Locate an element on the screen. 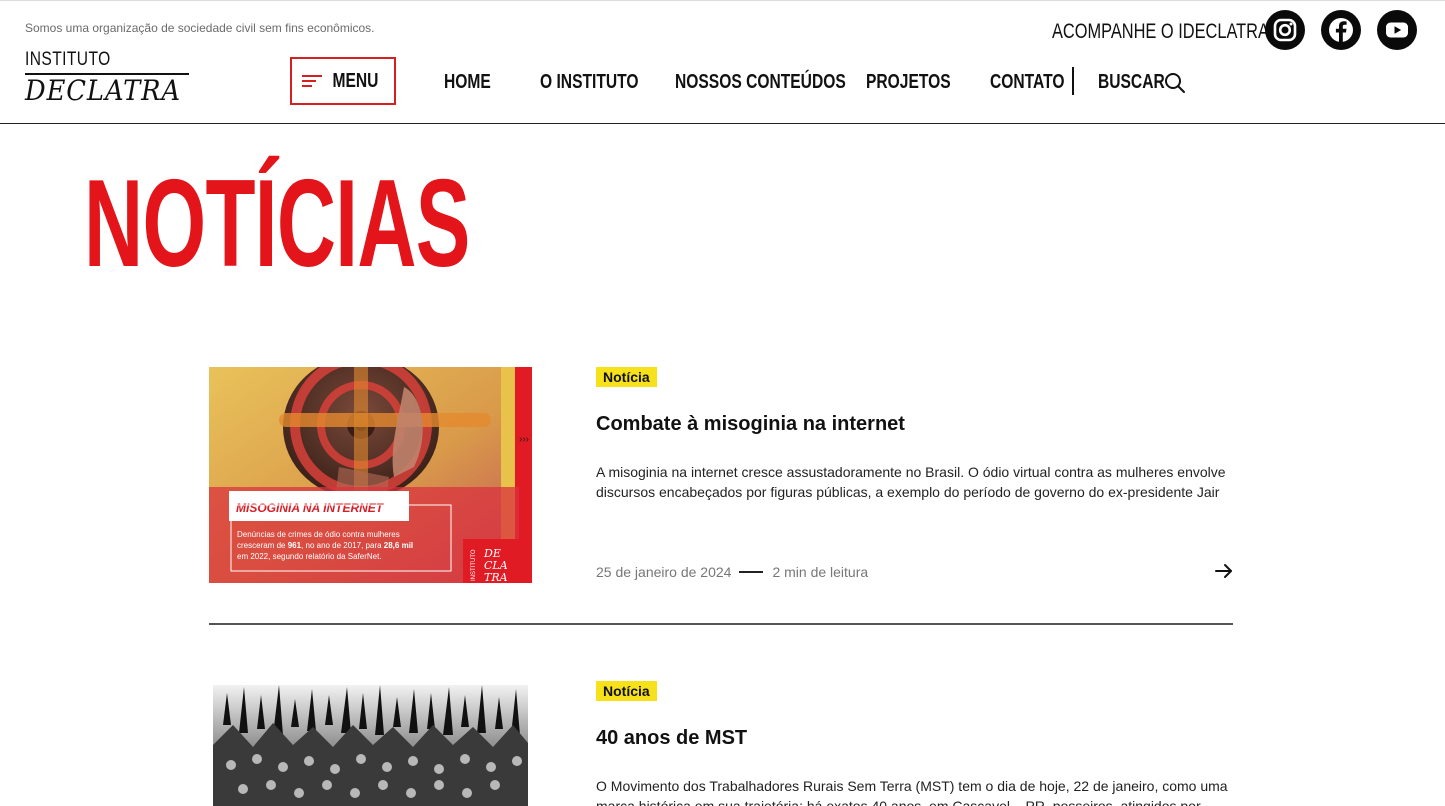 The width and height of the screenshot is (1445, 806). poster-caption-line3: em 2022, segundo relatório da SaferNet. is located at coordinates (309, 556).